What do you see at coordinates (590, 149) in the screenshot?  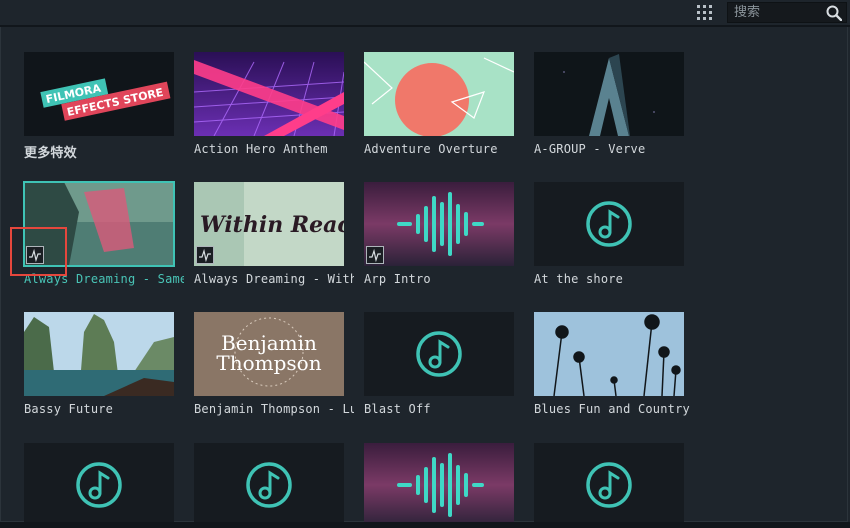 I see `tile-label: A-GROUP - Verve` at bounding box center [590, 149].